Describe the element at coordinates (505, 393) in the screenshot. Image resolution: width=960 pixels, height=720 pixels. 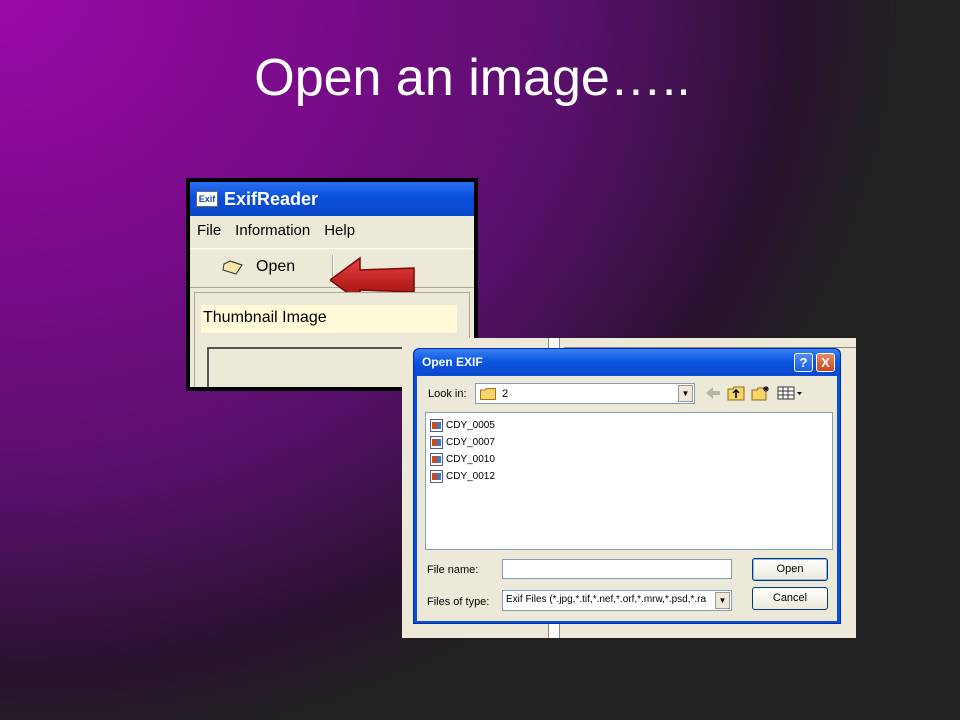
I see `look-in-value: 2` at that location.